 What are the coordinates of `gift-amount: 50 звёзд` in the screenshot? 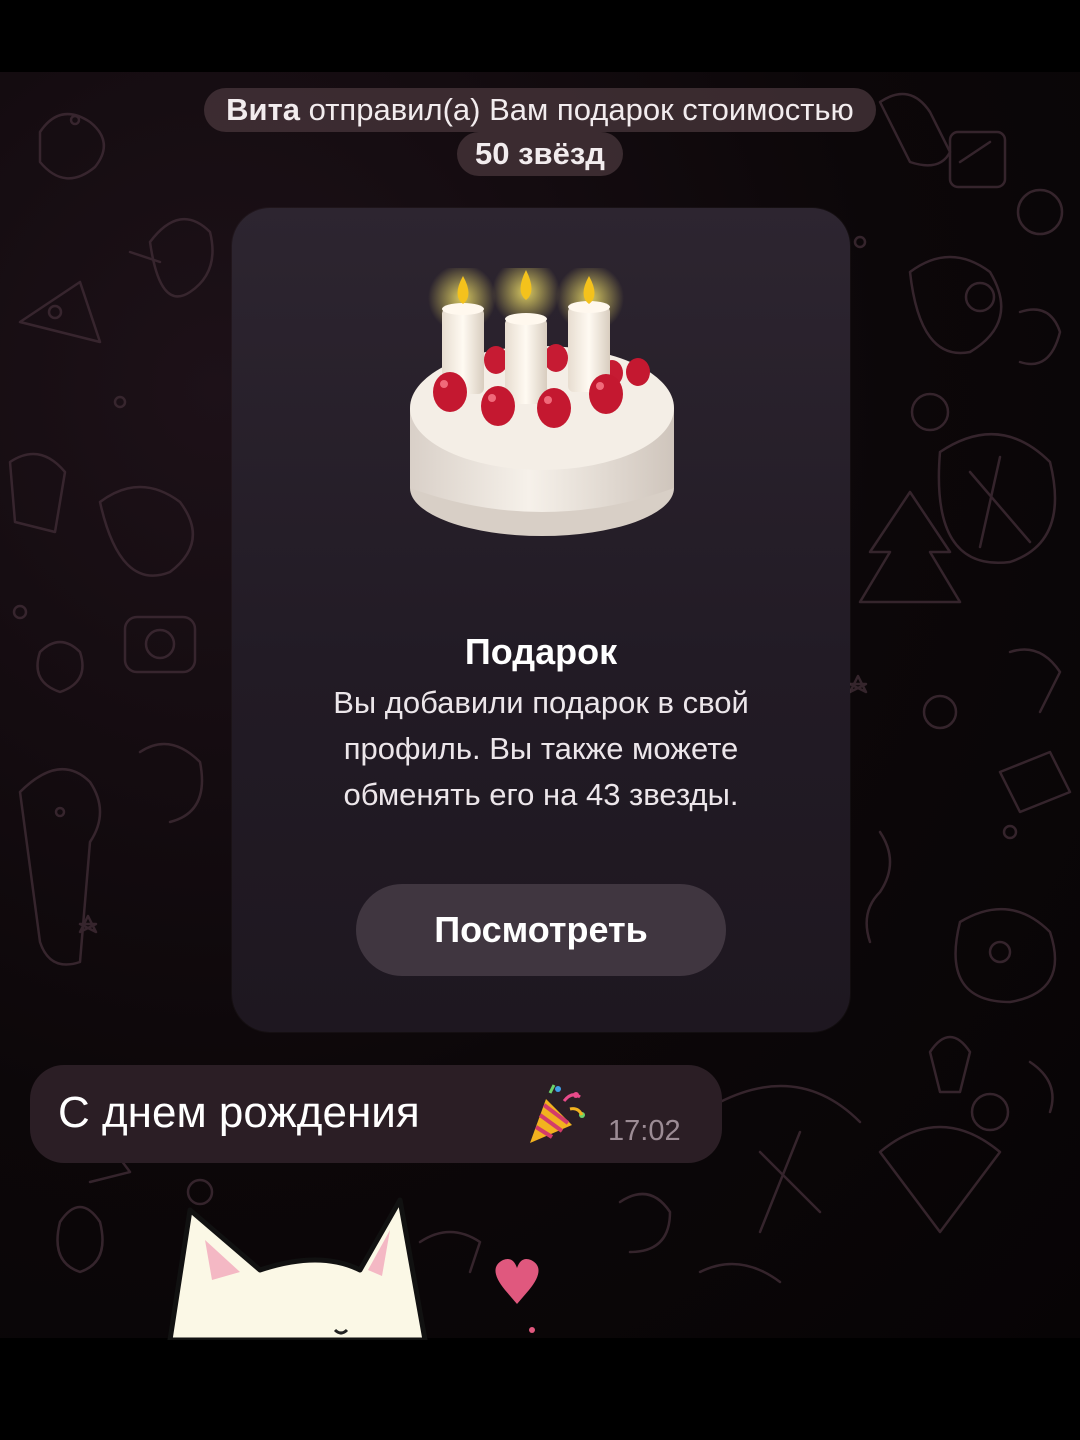 It's located at (540, 154).